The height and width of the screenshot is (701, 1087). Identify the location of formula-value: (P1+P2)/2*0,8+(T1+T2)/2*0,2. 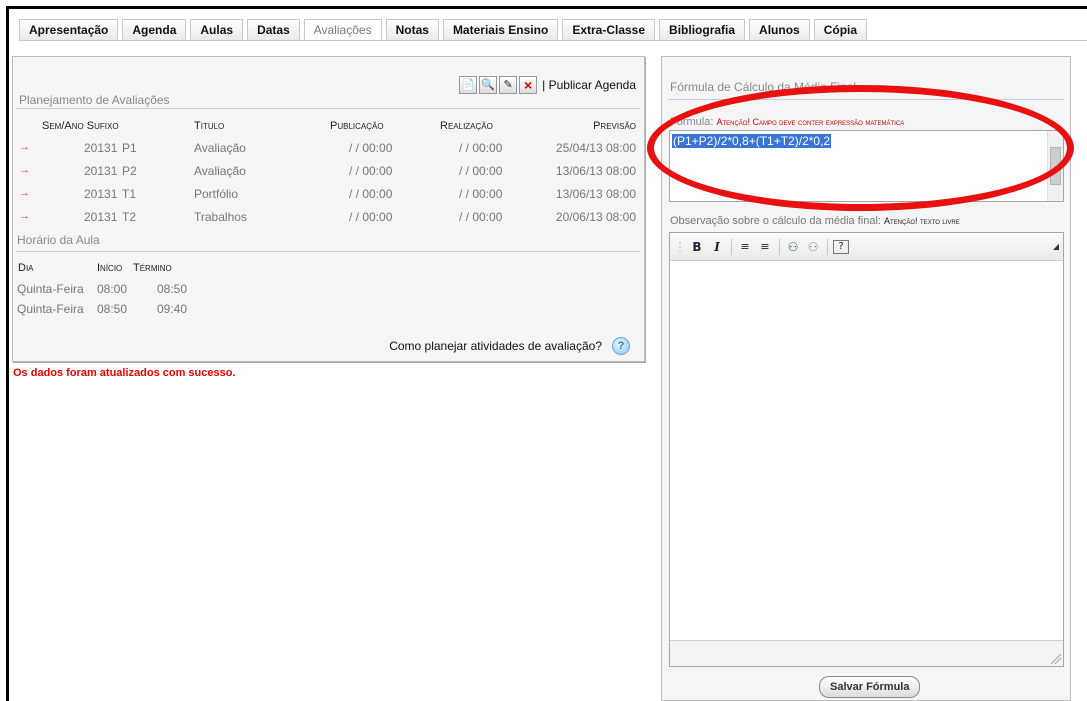
(752, 141).